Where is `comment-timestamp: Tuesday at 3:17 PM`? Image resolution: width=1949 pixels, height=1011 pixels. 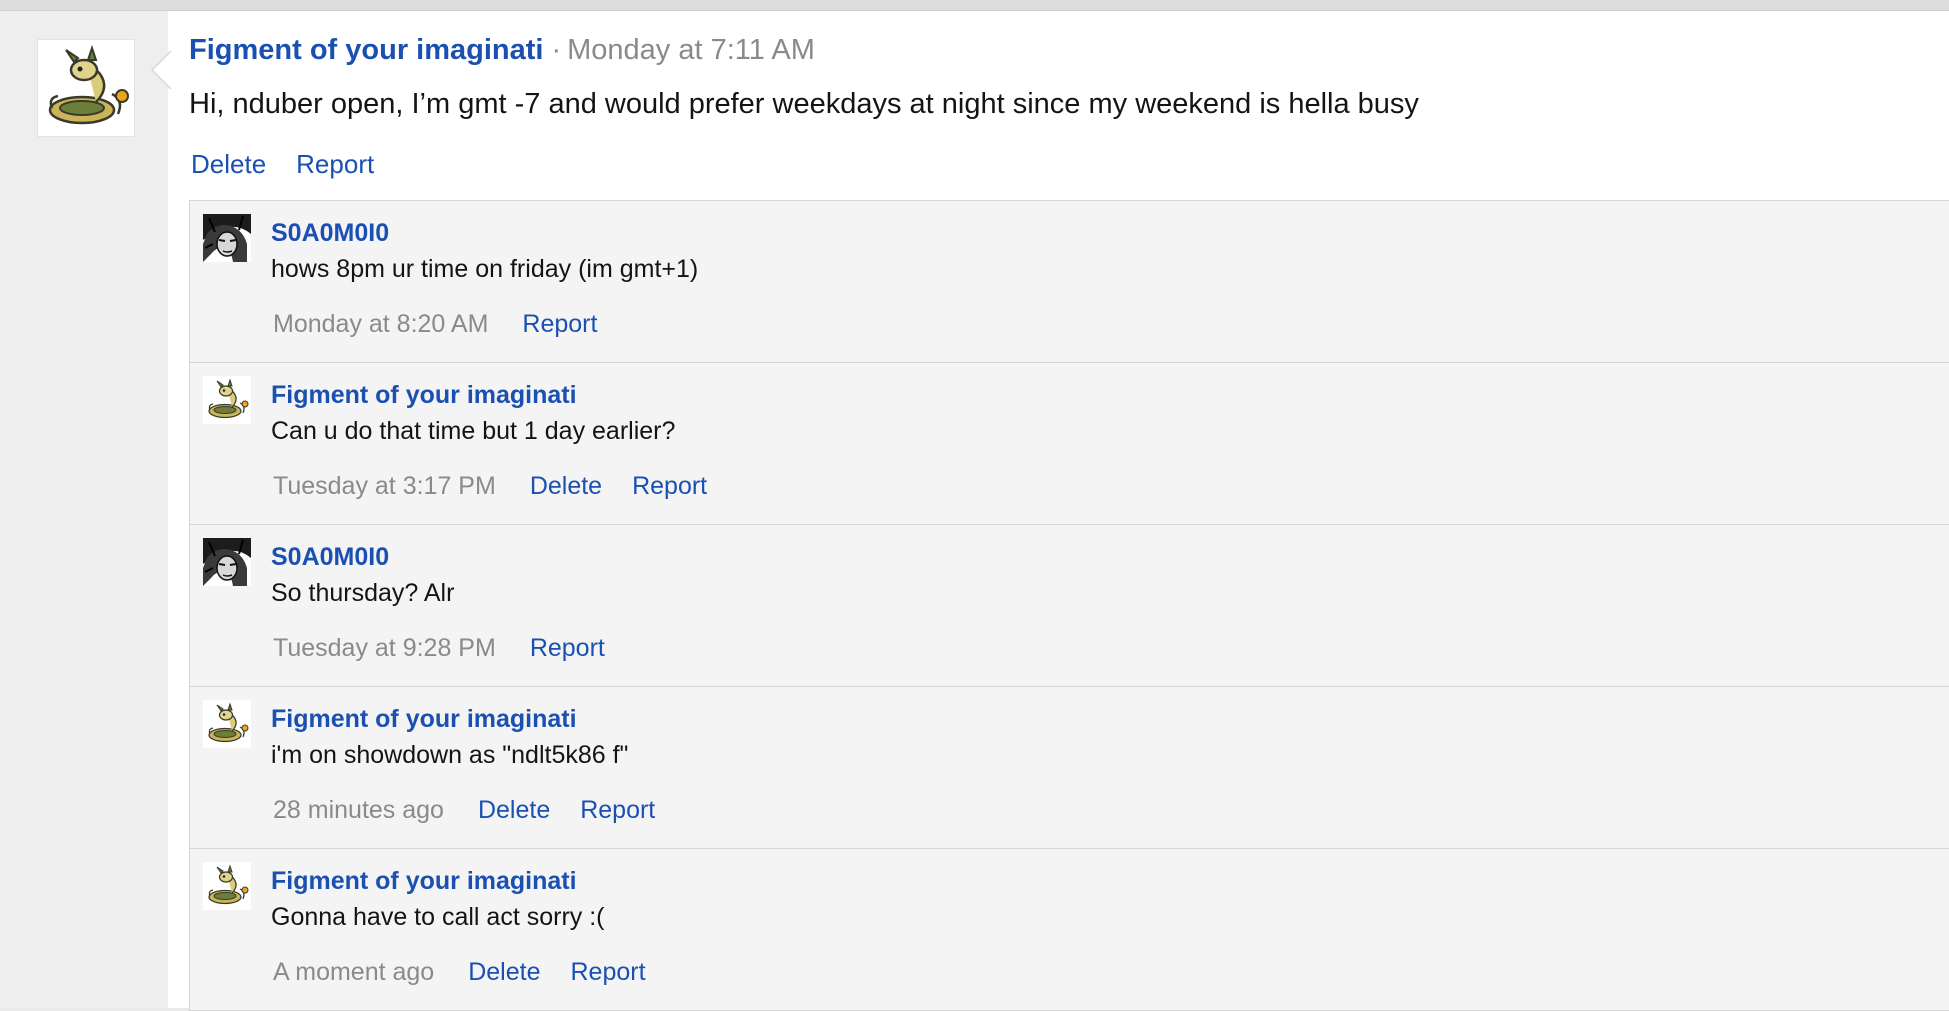 comment-timestamp: Tuesday at 3:17 PM is located at coordinates (384, 486).